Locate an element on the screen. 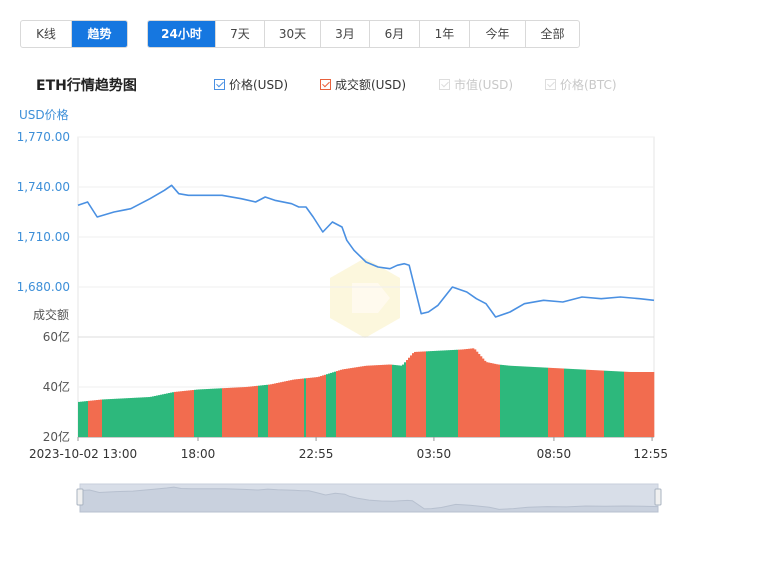 The height and width of the screenshot is (563, 780). tab-30d: 30天 is located at coordinates (293, 34).